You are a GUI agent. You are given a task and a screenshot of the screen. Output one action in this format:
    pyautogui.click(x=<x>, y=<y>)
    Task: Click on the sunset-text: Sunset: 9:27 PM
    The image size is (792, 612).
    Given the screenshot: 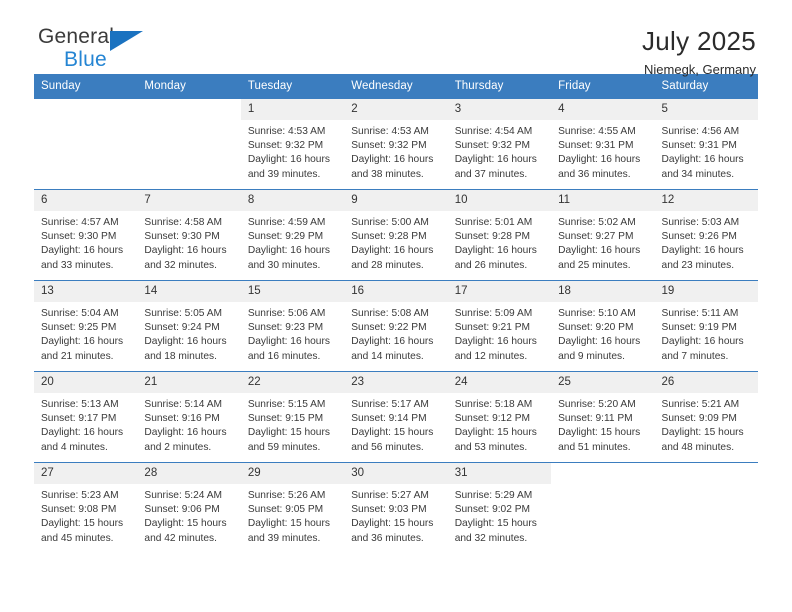 What is the action you would take?
    pyautogui.click(x=596, y=237)
    